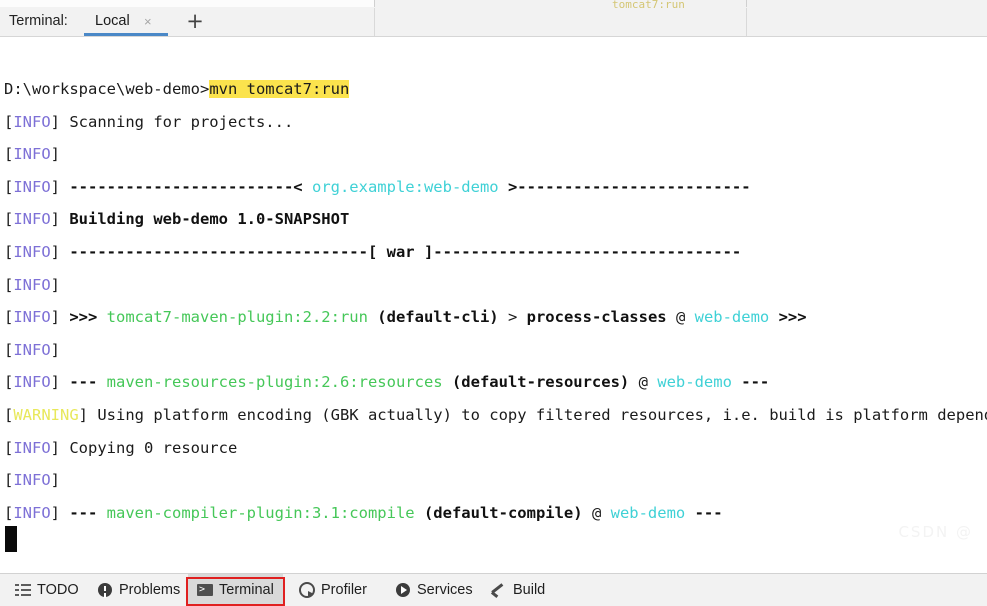 The image size is (987, 606). I want to click on console-text-bold: Building web-demo 1.0-SNAPSHOT, so click(209, 219).